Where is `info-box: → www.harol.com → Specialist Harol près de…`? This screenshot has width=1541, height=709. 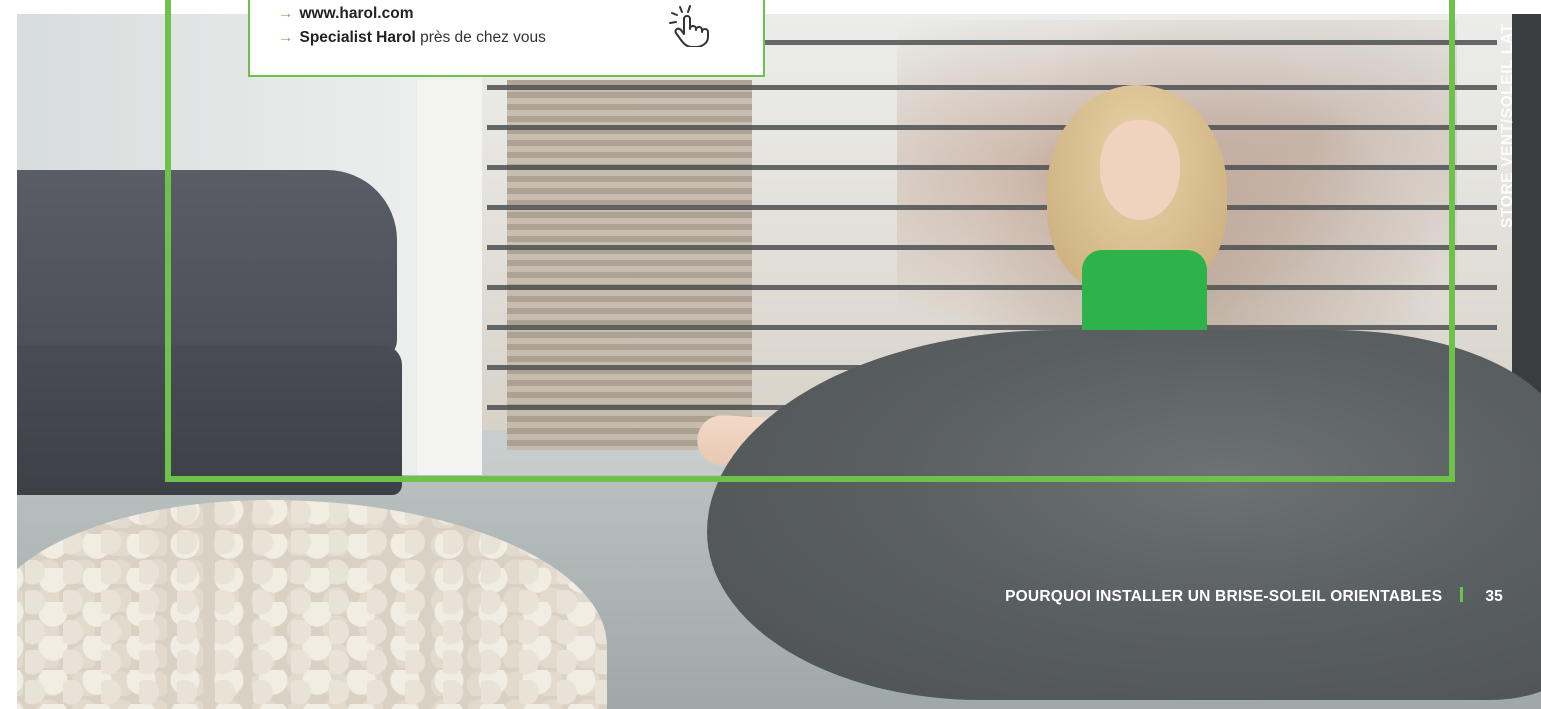
info-box: → www.harol.com → Specialist Harol près de… is located at coordinates (506, 38).